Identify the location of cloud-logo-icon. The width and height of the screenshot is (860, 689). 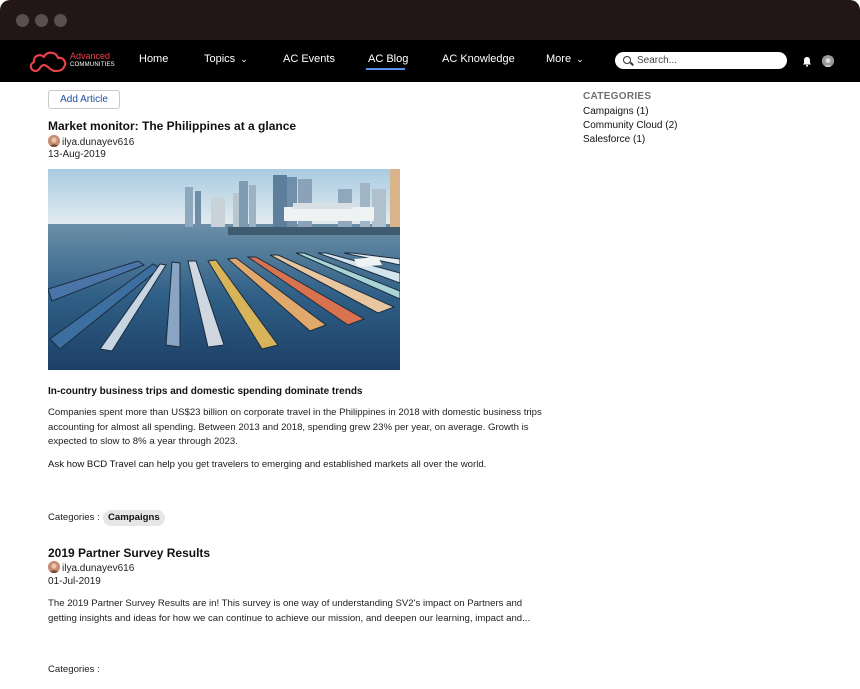
(48, 62).